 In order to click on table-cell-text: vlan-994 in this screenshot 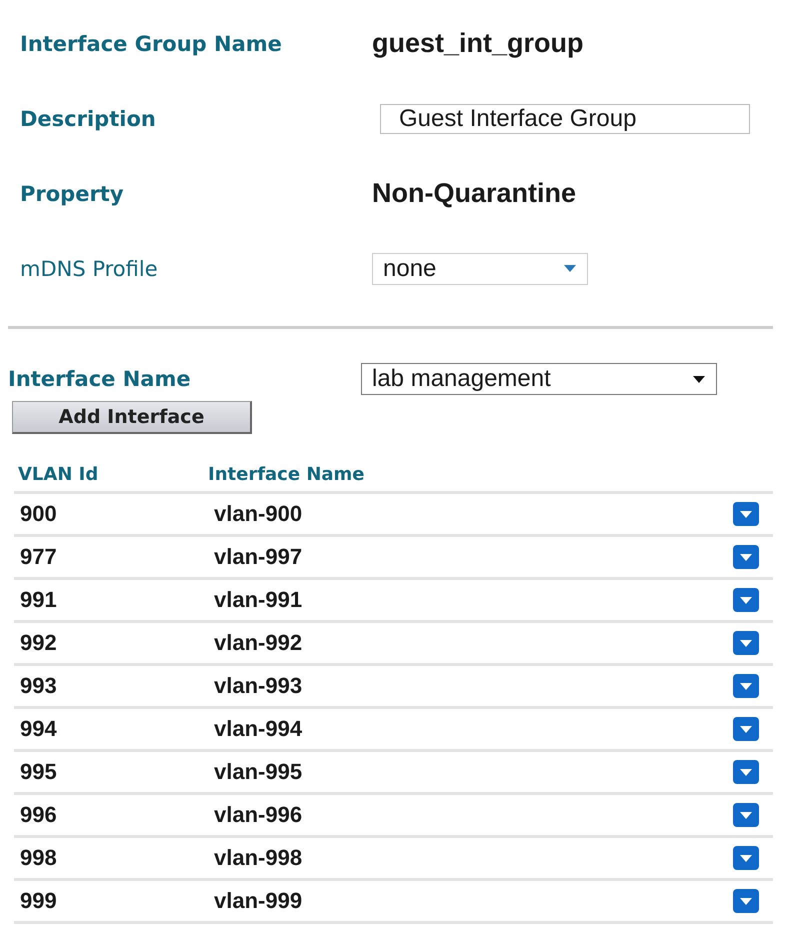, I will do `click(258, 729)`.